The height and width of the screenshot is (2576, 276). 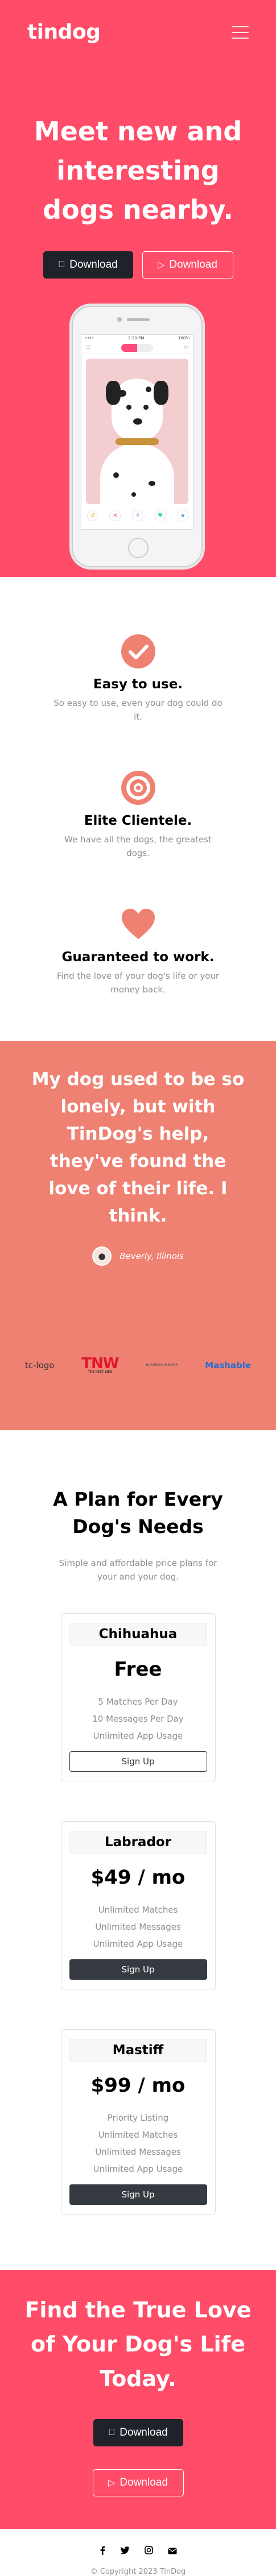 I want to click on business-insider-logo: BUSINESS INSIDER, so click(x=162, y=1365).